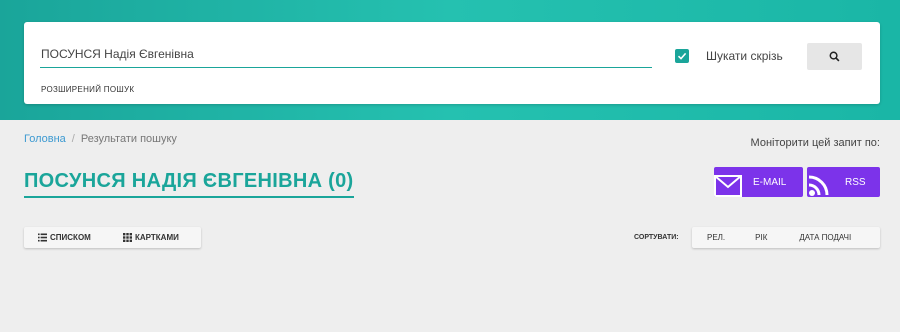 The image size is (900, 332). What do you see at coordinates (728, 186) in the screenshot?
I see `envelope-icon` at bounding box center [728, 186].